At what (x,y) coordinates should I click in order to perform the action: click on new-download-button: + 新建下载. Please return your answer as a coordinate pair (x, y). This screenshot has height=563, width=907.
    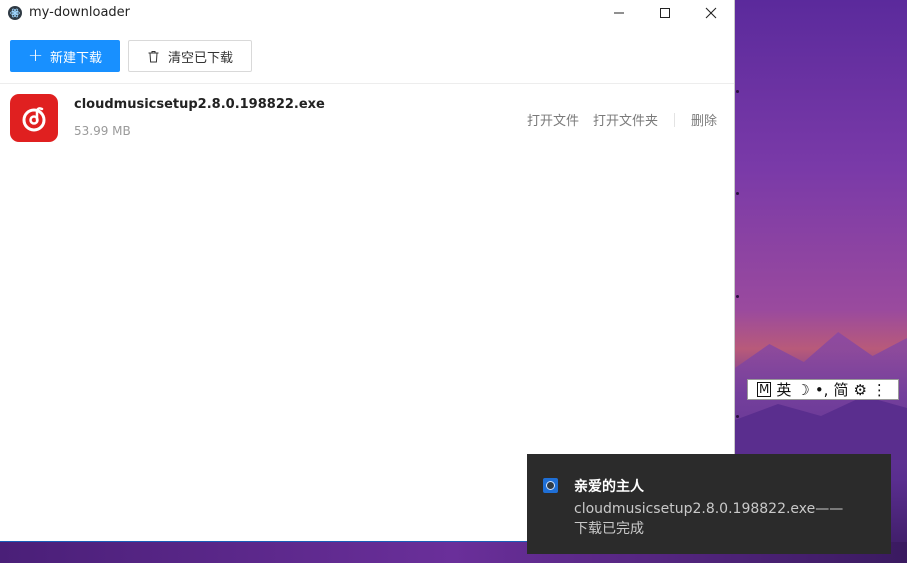
    Looking at the image, I should click on (65, 56).